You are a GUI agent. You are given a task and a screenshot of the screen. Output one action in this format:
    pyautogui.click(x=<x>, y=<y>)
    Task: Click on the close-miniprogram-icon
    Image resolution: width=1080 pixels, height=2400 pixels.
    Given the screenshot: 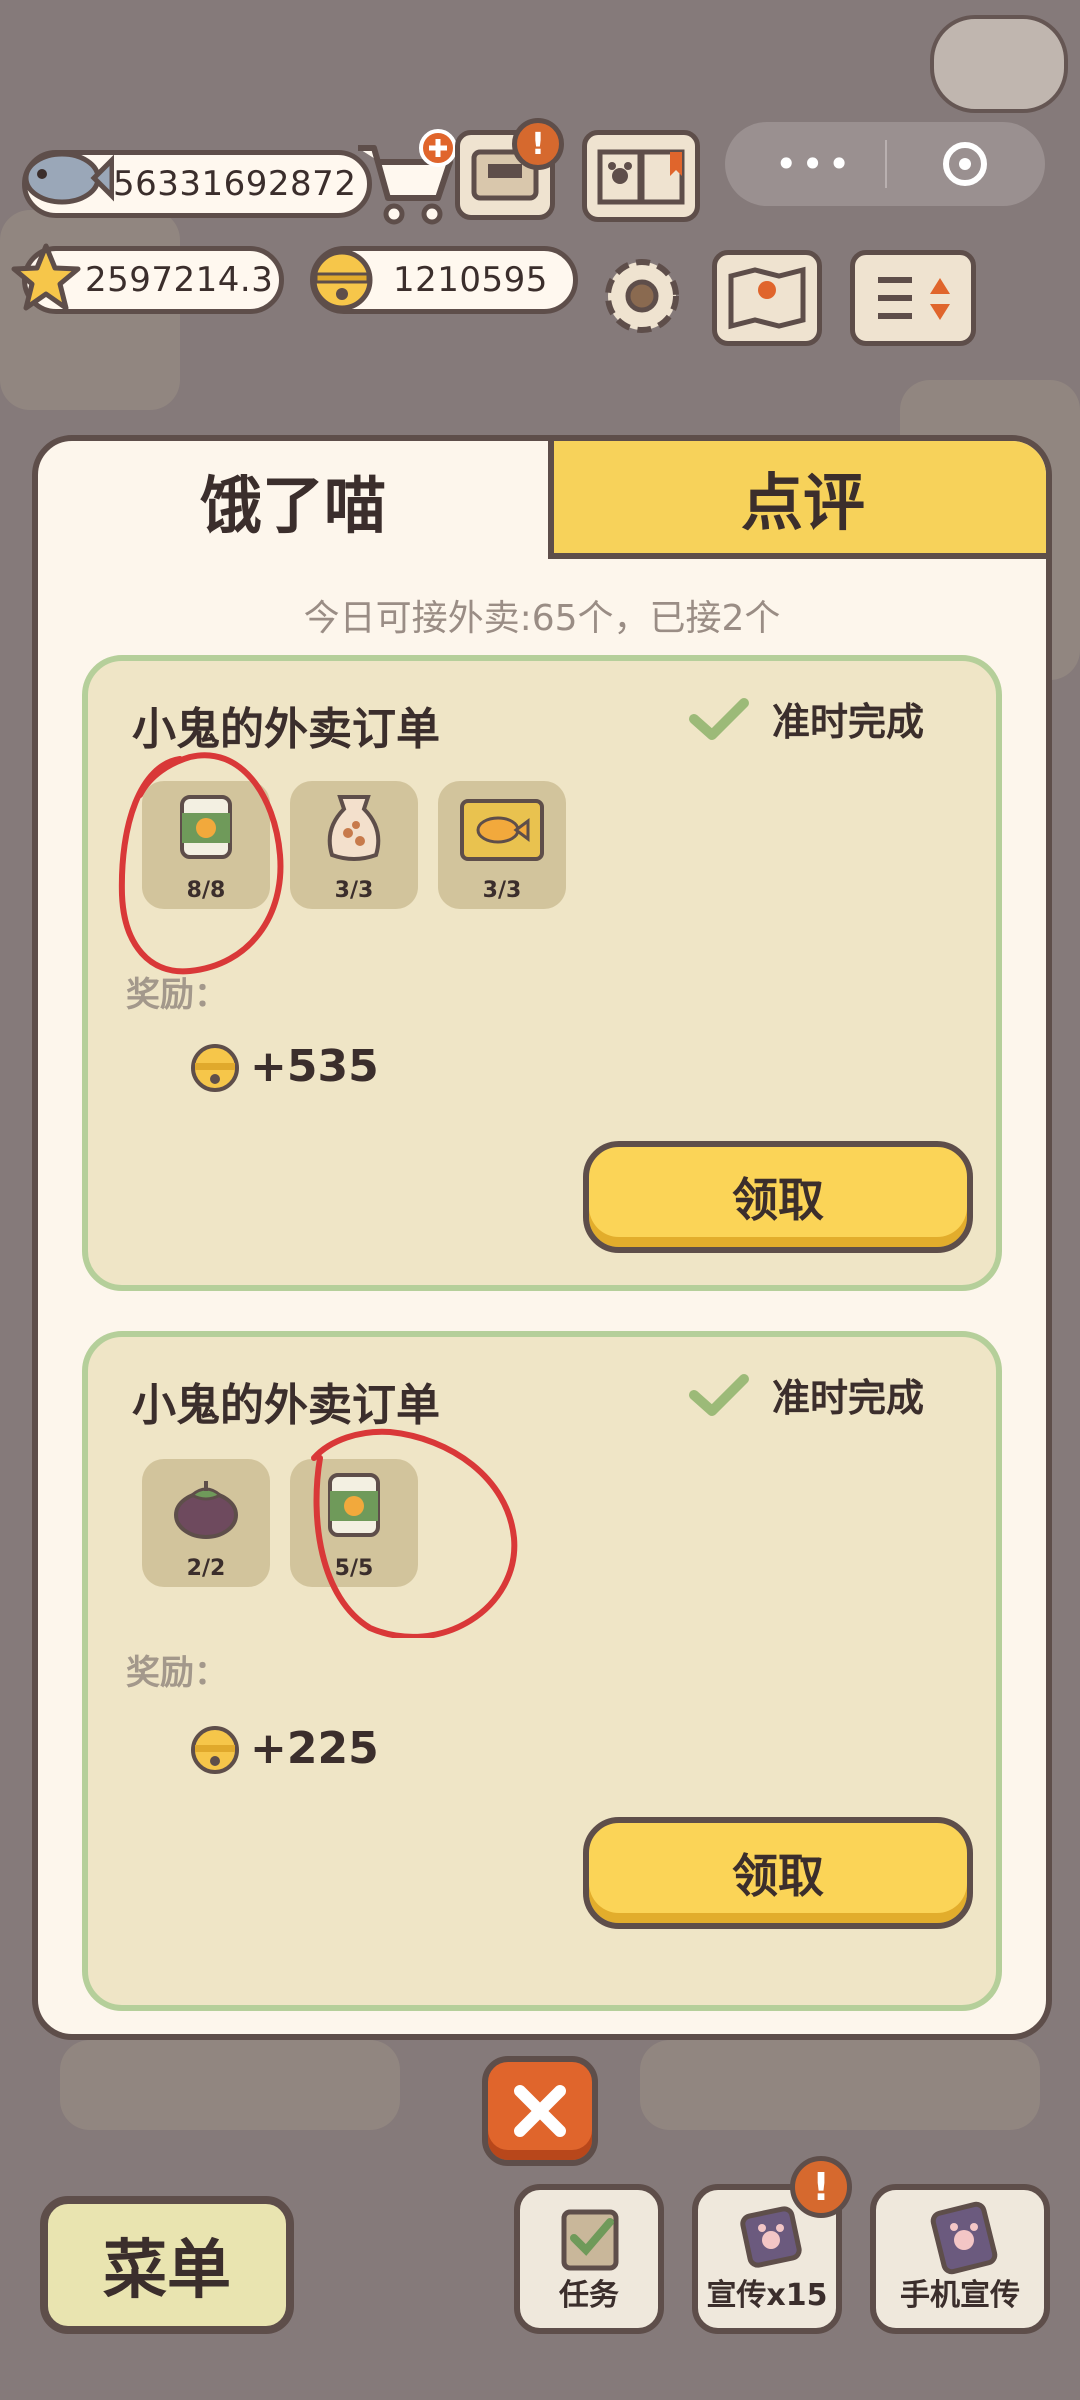 What is the action you would take?
    pyautogui.click(x=965, y=164)
    